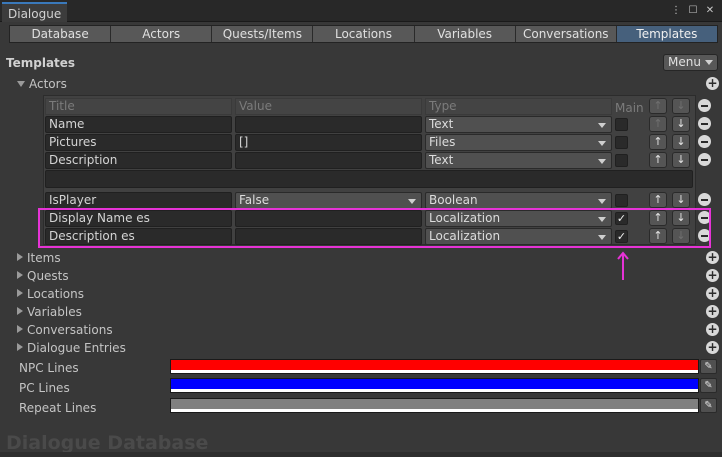  Describe the element at coordinates (263, 34) in the screenshot. I see `tab-quests-items: Quests/Items` at that location.